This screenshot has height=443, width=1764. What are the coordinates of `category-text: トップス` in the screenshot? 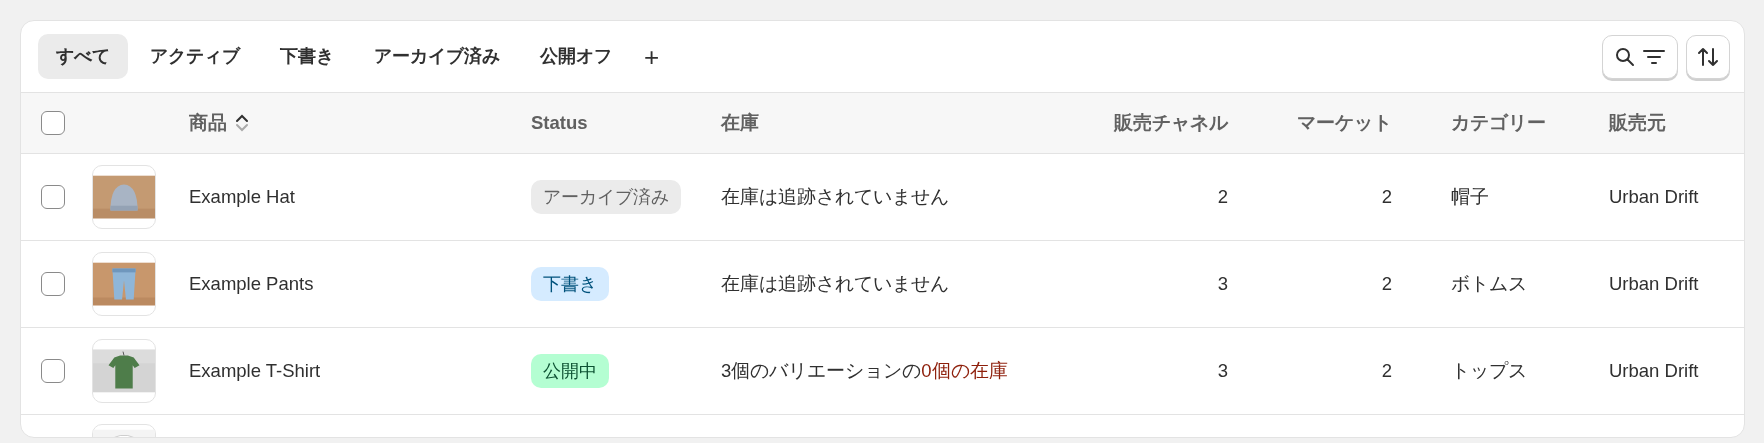 It's located at (1489, 371).